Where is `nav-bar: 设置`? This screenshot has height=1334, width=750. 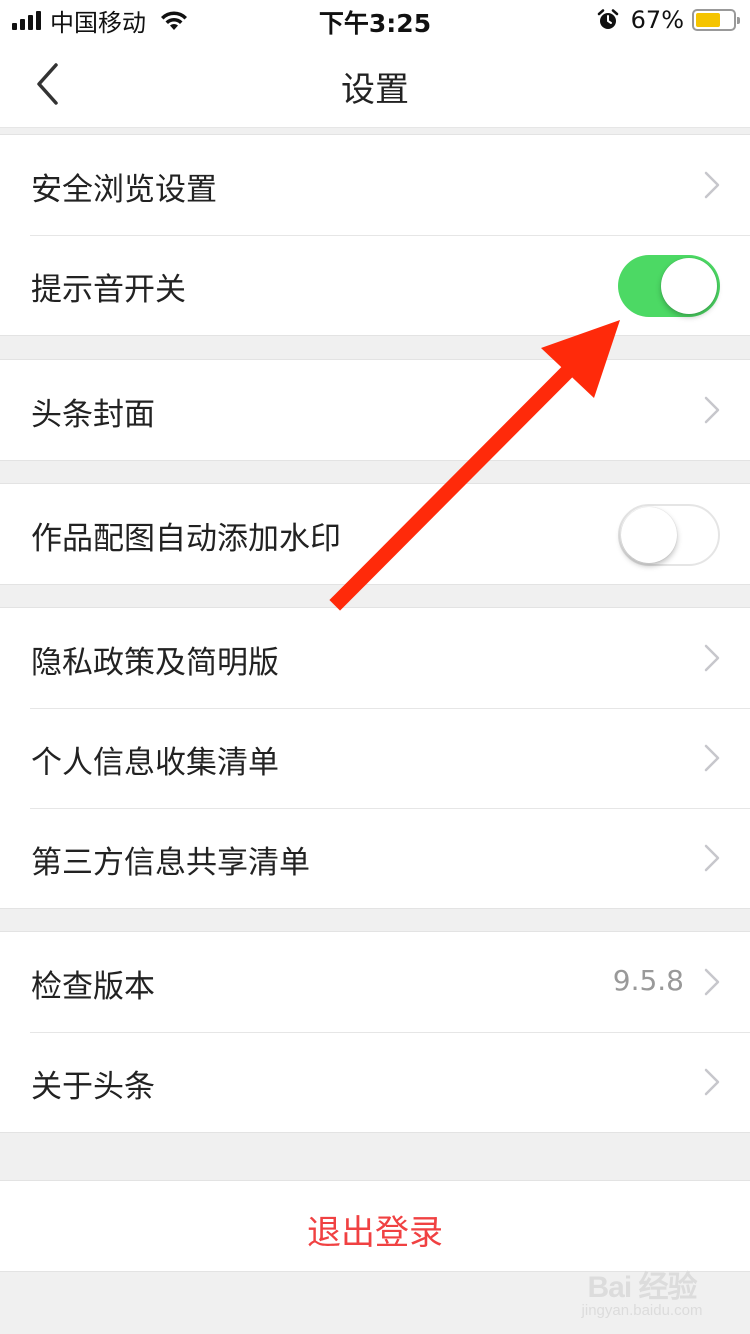
nav-bar: 设置 is located at coordinates (375, 84).